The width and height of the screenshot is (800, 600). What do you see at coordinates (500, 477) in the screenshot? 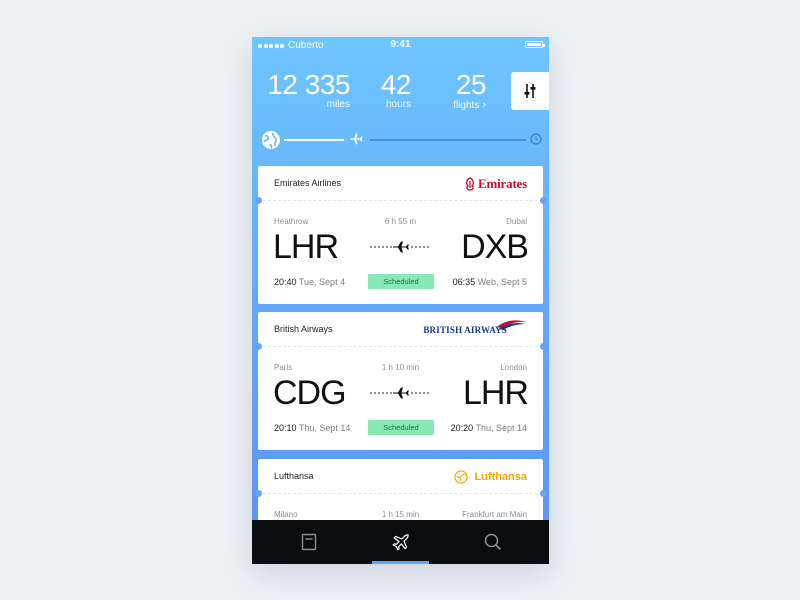
I see `airline-logo-text: Lufthansa` at bounding box center [500, 477].